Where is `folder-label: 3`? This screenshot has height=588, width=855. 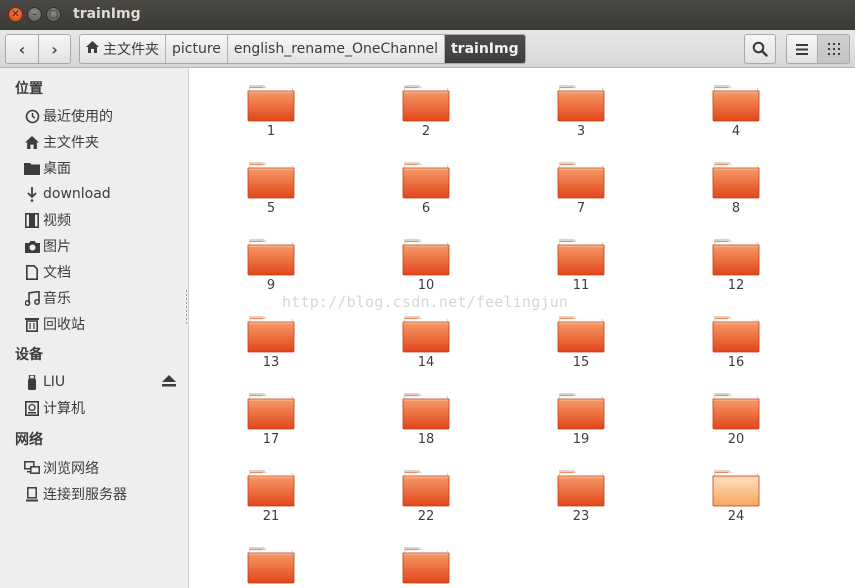 folder-label: 3 is located at coordinates (581, 131).